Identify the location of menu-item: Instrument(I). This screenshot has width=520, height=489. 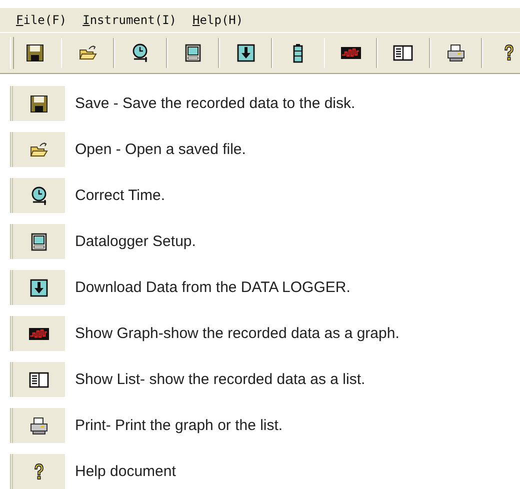
(129, 20).